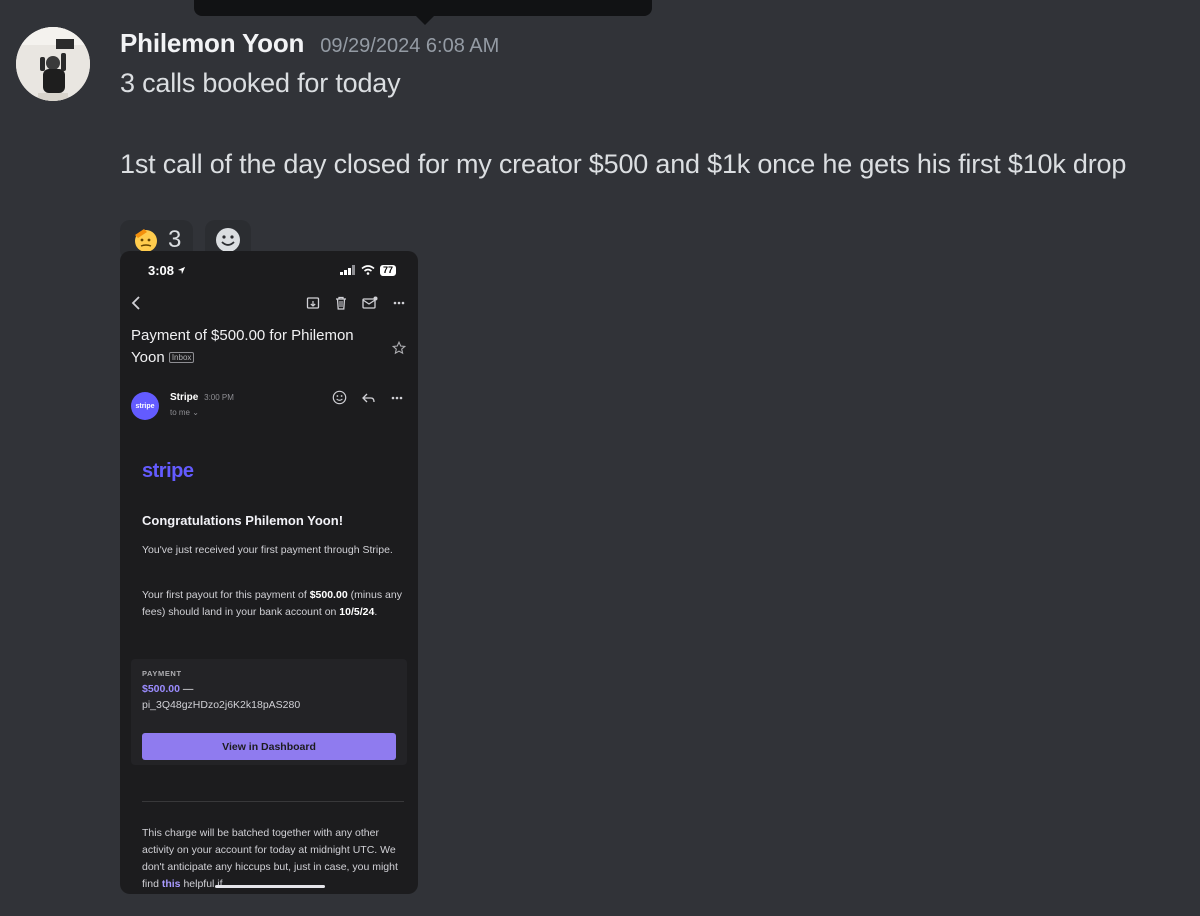  Describe the element at coordinates (410, 46) in the screenshot. I see `message-timestamp: 09/29/2024 6:08 AM` at that location.